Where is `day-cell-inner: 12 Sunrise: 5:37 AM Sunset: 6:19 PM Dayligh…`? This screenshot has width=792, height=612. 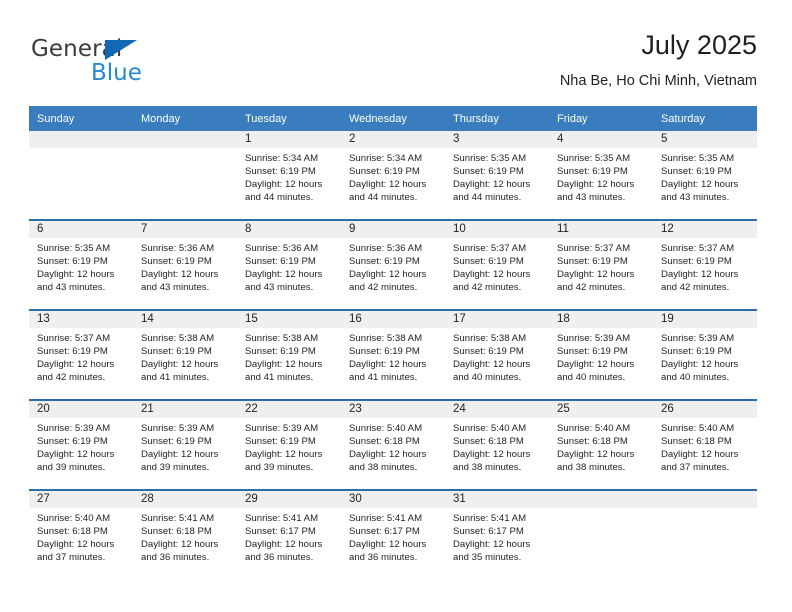
day-cell-inner: 12 Sunrise: 5:37 AM Sunset: 6:19 PM Dayligh… is located at coordinates (705, 265).